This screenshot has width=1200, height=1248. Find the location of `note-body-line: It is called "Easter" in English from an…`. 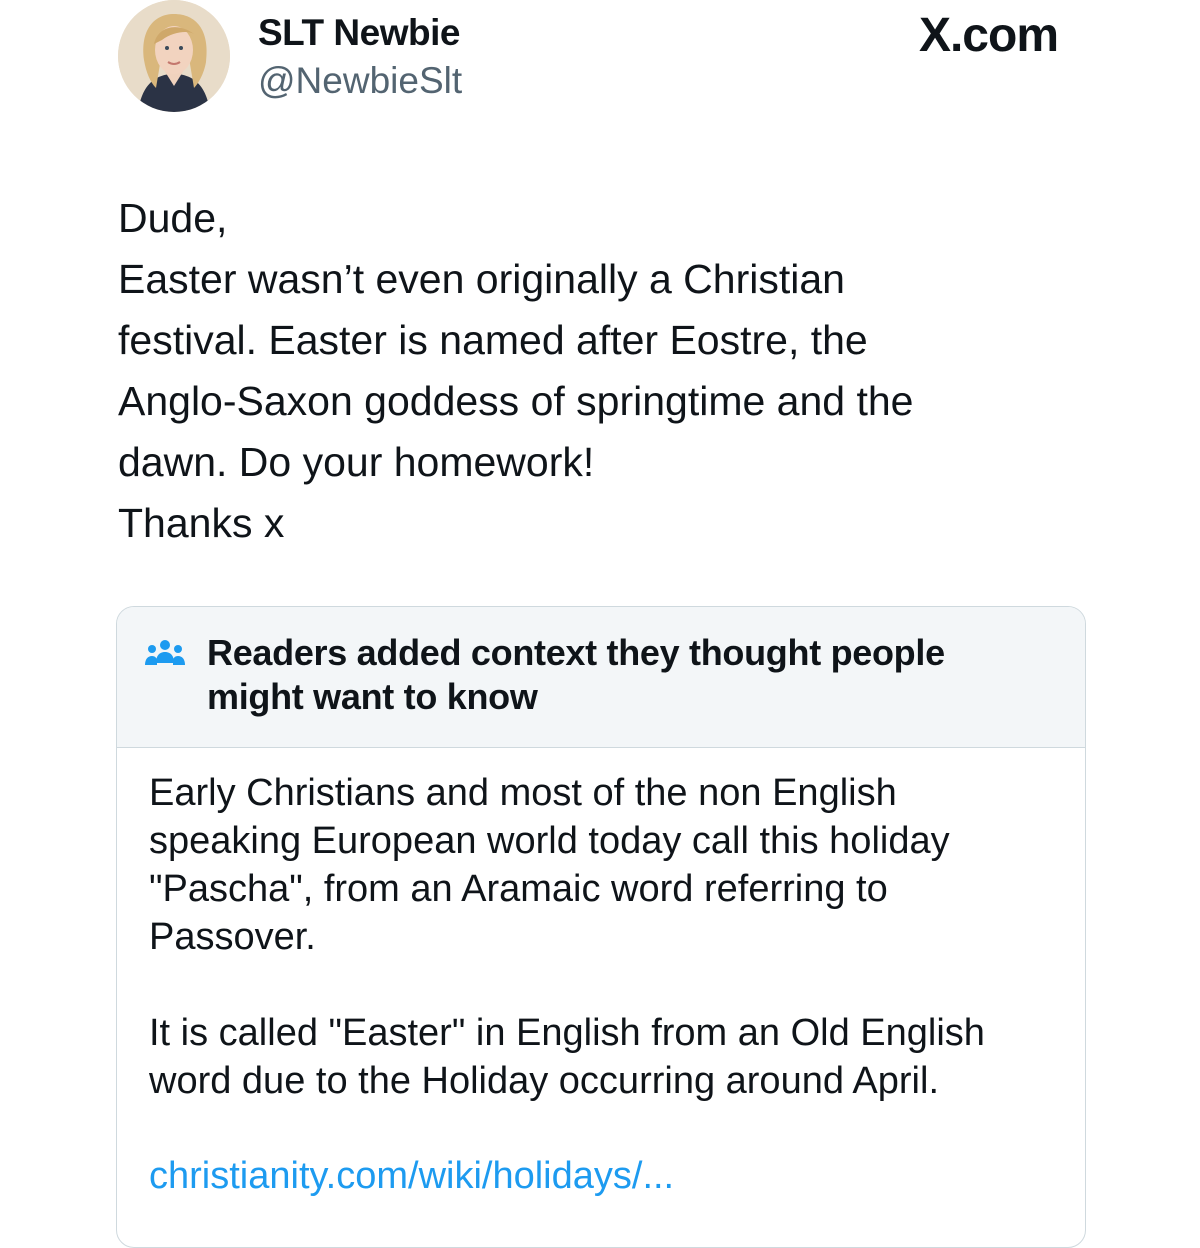

note-body-line: It is called "Easter" in English from an… is located at coordinates (567, 1033).